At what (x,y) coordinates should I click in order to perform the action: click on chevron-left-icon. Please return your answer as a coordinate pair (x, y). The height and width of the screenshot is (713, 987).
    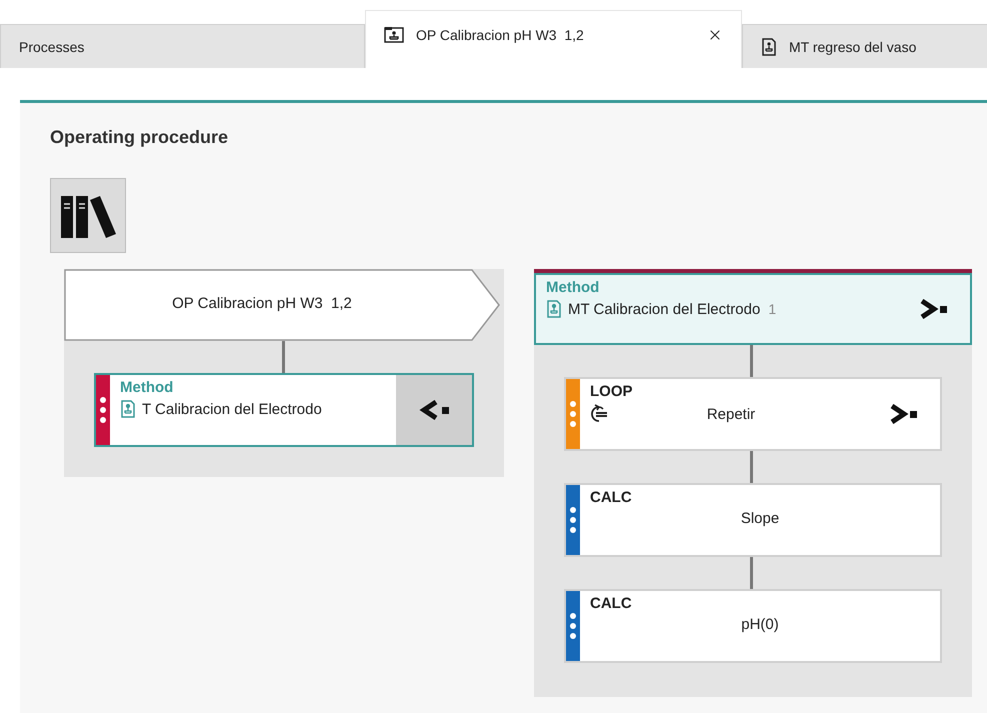
    Looking at the image, I should click on (434, 410).